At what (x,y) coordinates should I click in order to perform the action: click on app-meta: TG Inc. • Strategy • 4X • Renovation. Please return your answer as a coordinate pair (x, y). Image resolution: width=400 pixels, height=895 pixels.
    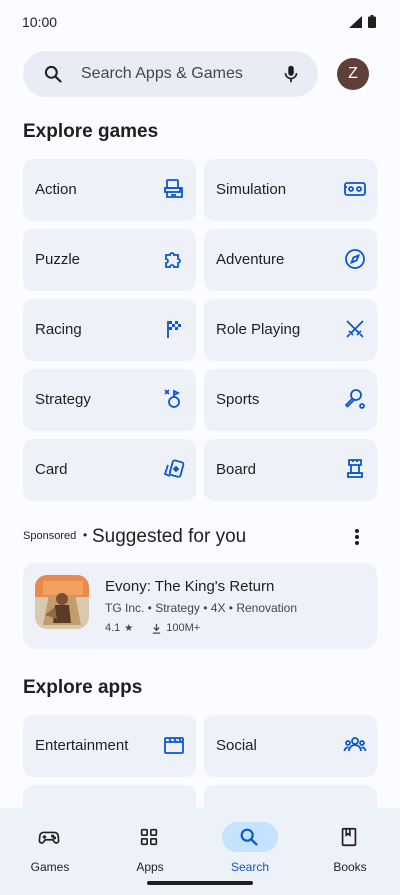
    Looking at the image, I should click on (201, 608).